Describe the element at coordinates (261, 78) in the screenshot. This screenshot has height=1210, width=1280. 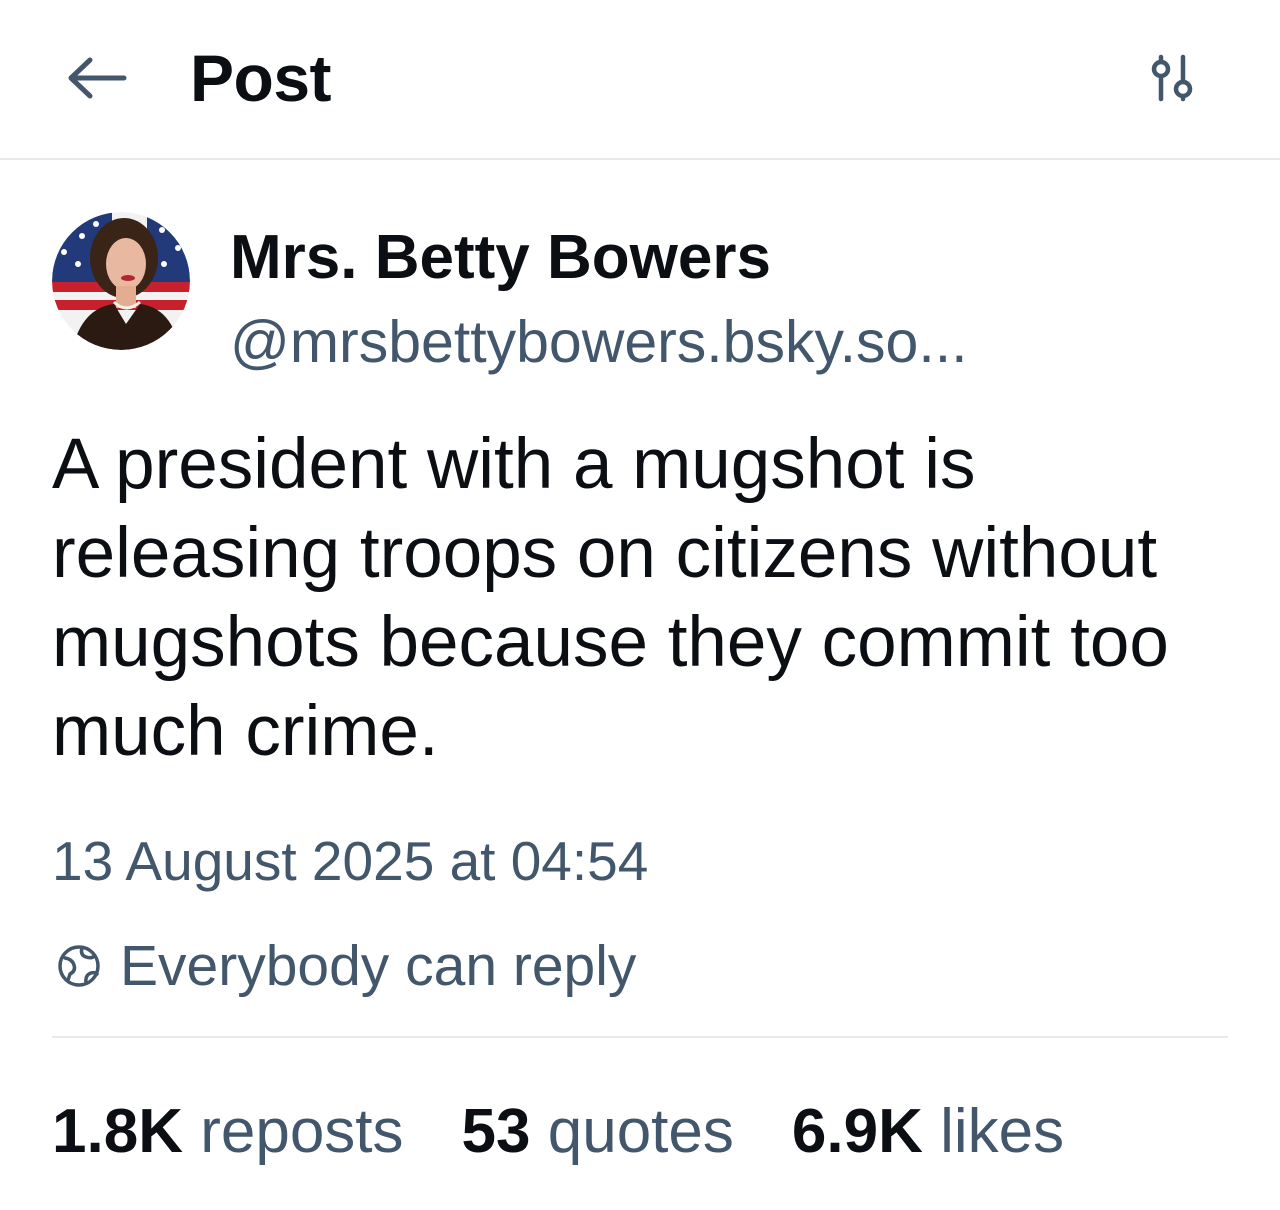
I see `page-title: Post` at that location.